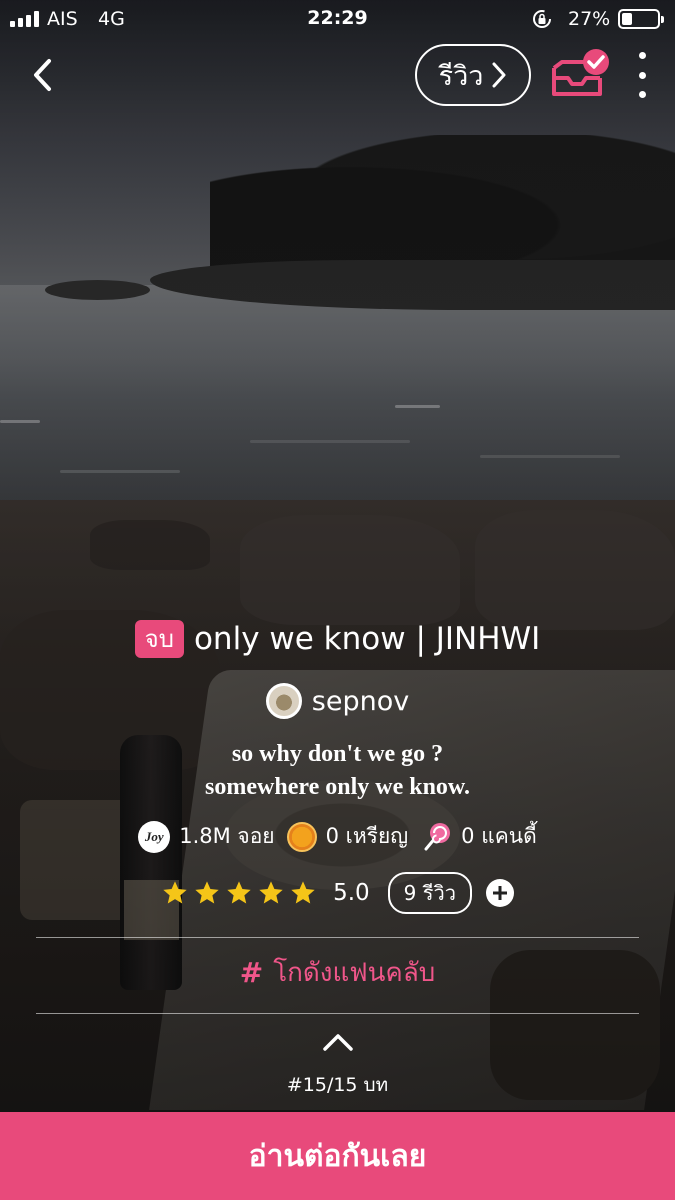  I want to click on joy-stat: Joy 1.8M จอย, so click(206, 836).